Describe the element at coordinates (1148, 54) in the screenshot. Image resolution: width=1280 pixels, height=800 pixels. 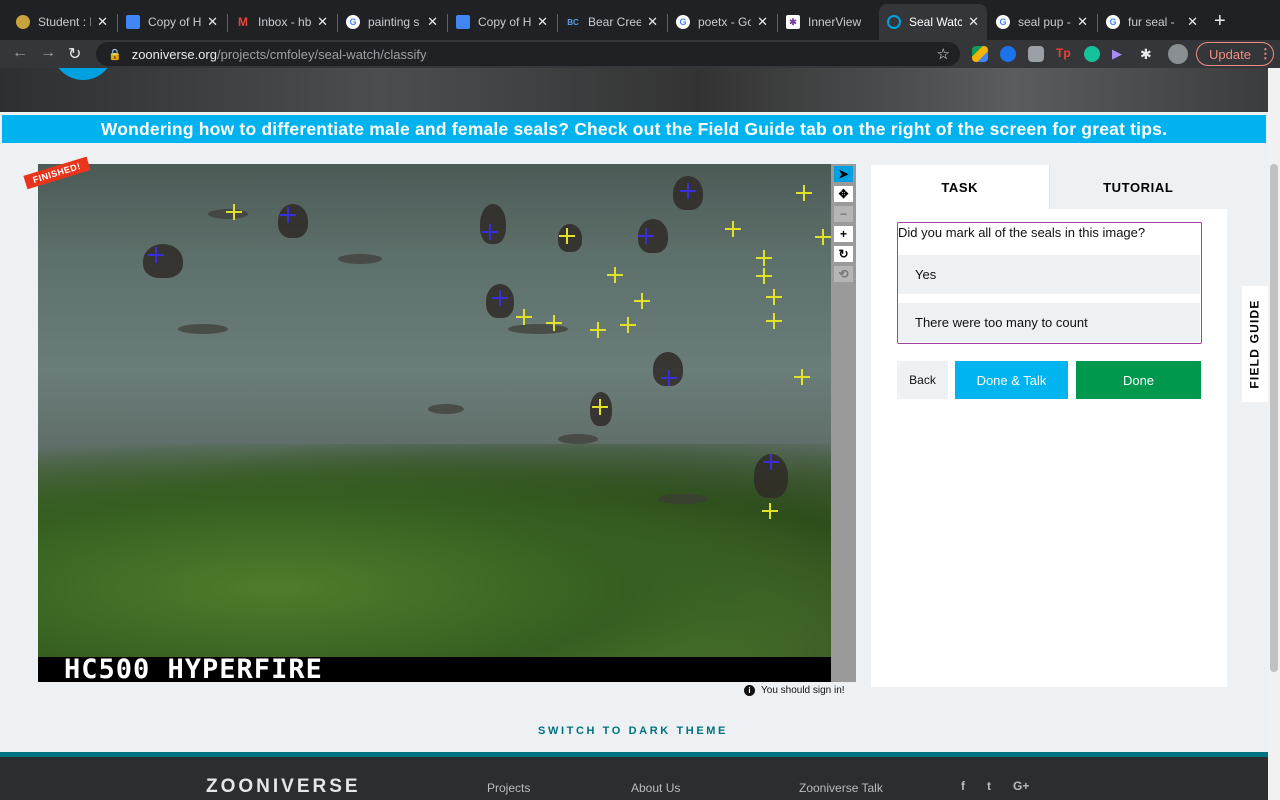
I see `puzzle-extensions-icon: ✱` at that location.